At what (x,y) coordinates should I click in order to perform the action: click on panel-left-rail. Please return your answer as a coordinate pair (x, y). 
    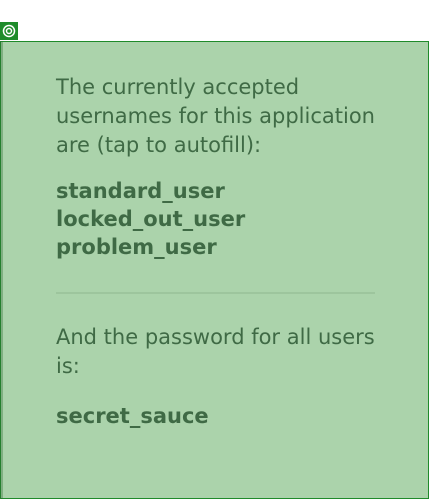
    Looking at the image, I should click on (1, 270).